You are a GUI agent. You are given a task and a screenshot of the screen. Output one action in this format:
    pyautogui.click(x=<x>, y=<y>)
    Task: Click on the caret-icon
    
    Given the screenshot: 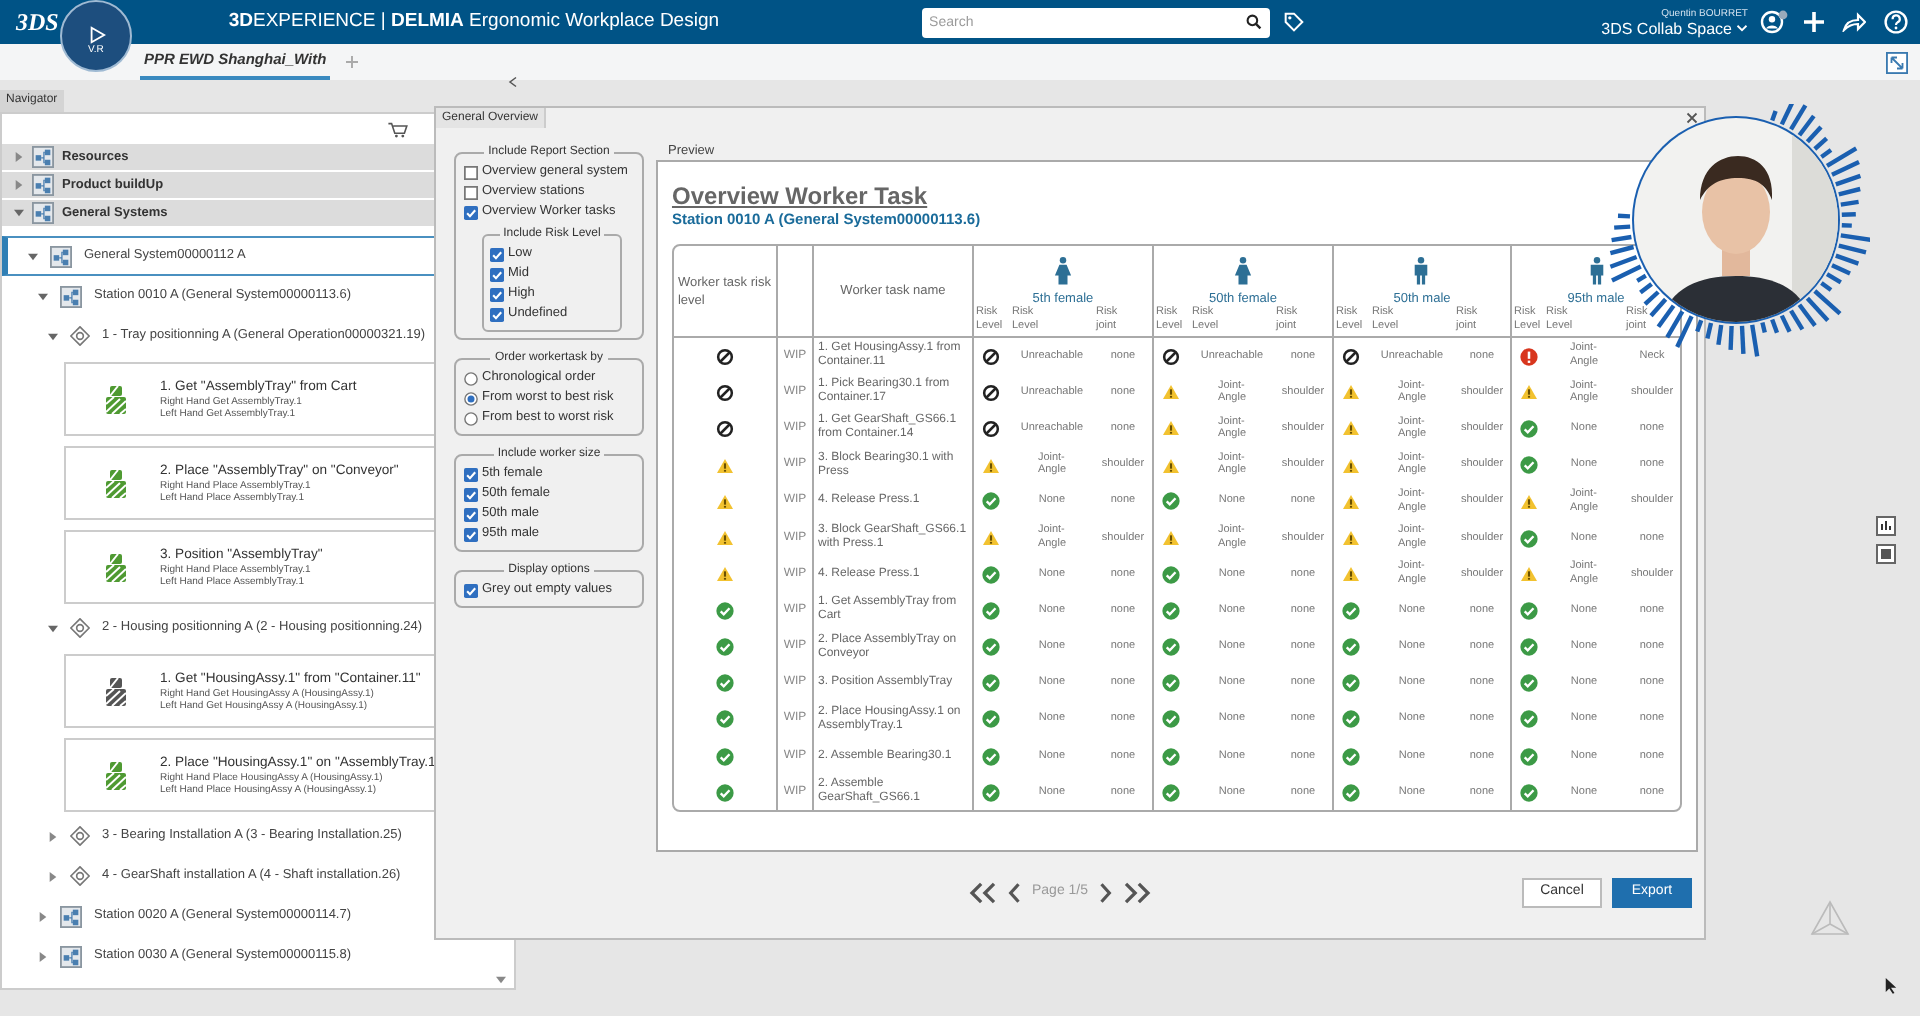 What is the action you would take?
    pyautogui.click(x=1742, y=28)
    